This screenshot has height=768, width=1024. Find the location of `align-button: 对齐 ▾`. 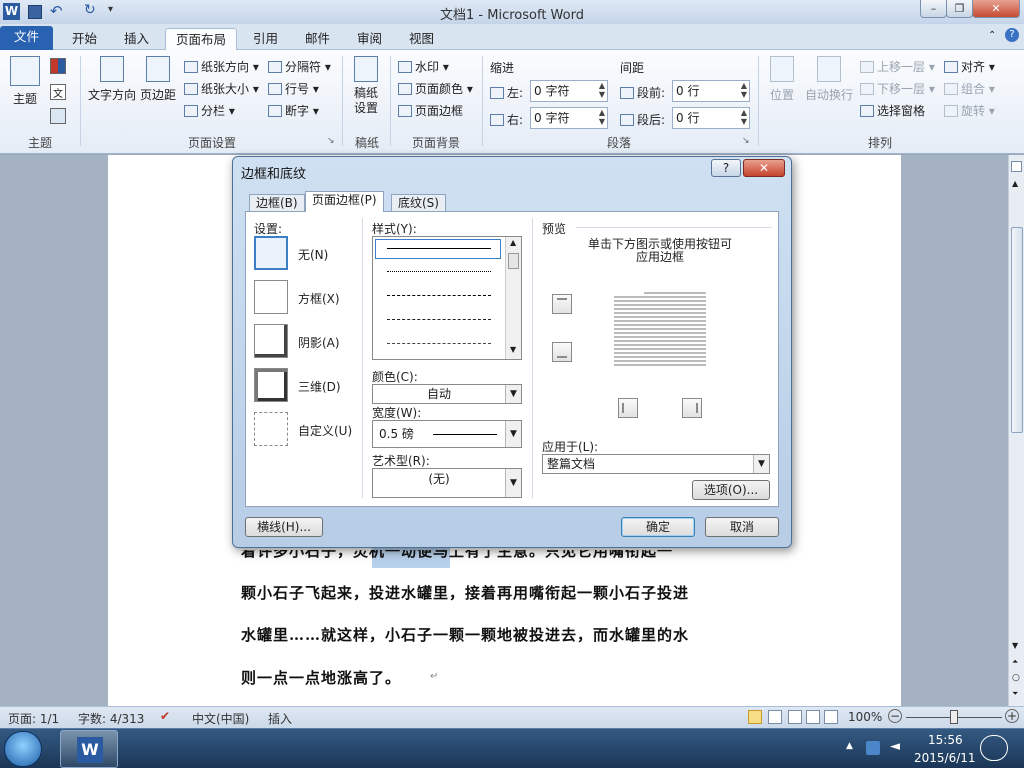

align-button: 对齐 ▾ is located at coordinates (969, 66).